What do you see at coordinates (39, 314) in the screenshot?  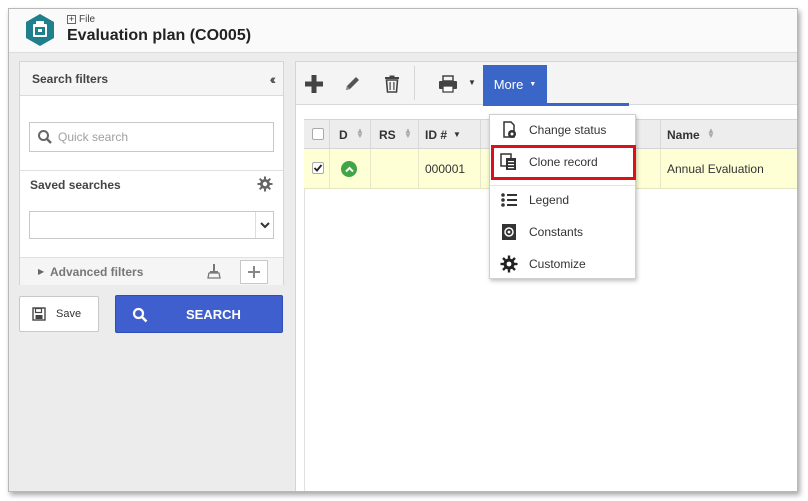 I see `floppy-disk-icon` at bounding box center [39, 314].